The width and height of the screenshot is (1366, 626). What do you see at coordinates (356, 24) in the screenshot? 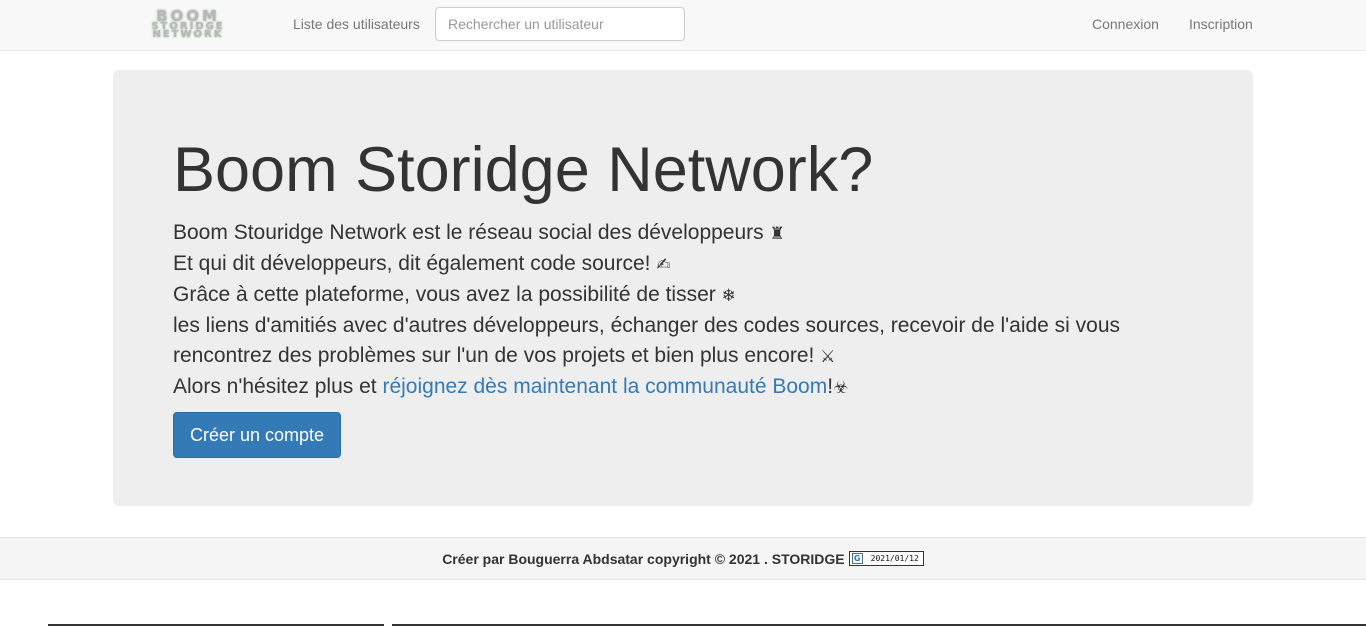
I see `nav-users-list-link: Liste des utilisateurs` at bounding box center [356, 24].